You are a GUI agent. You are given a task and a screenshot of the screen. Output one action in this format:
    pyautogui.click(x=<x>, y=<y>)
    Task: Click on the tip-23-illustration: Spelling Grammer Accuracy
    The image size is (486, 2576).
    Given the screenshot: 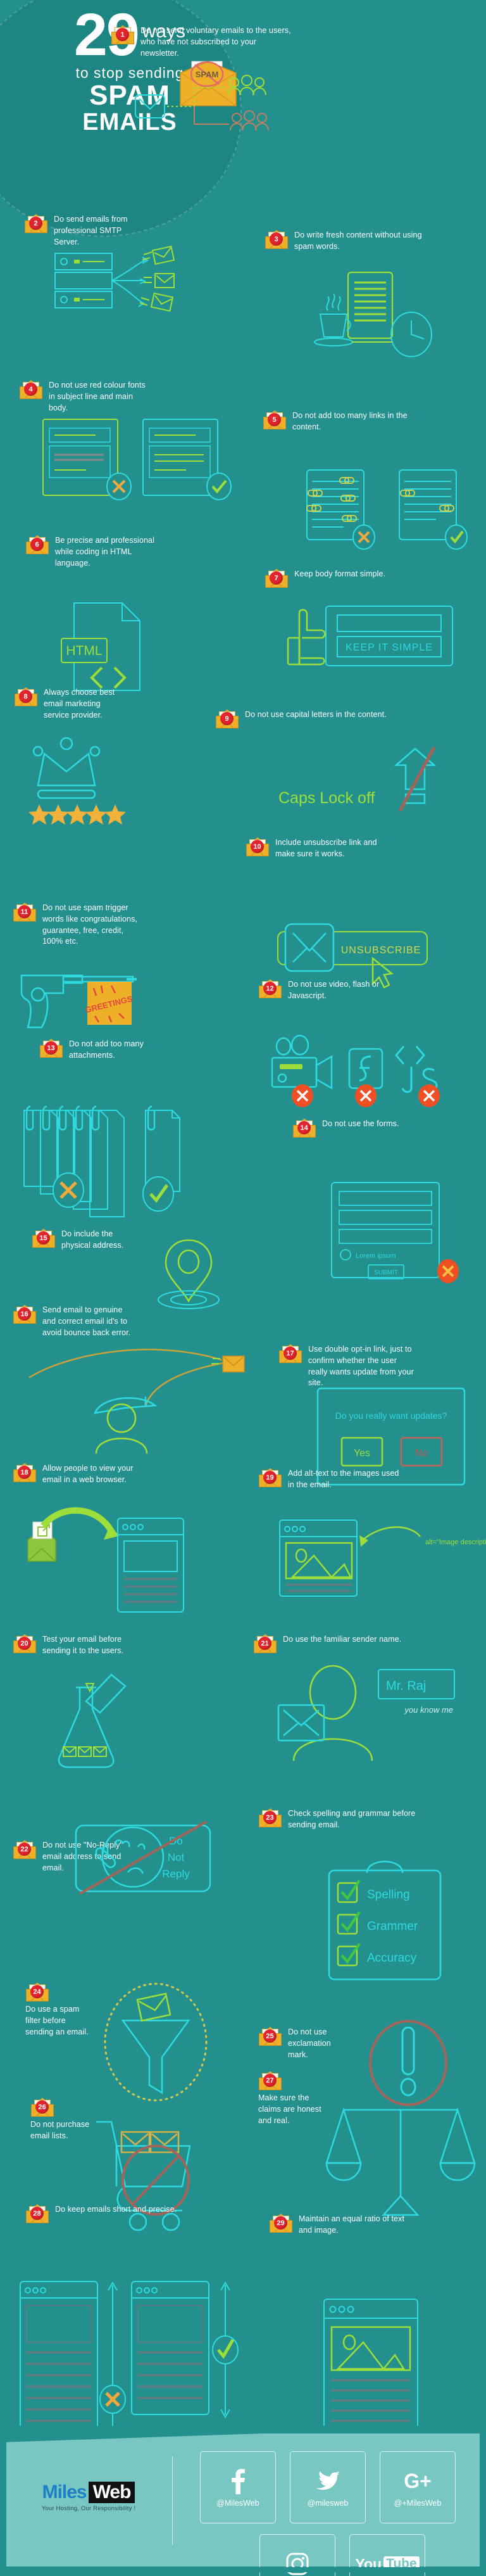 What is the action you would take?
    pyautogui.click(x=388, y=1921)
    